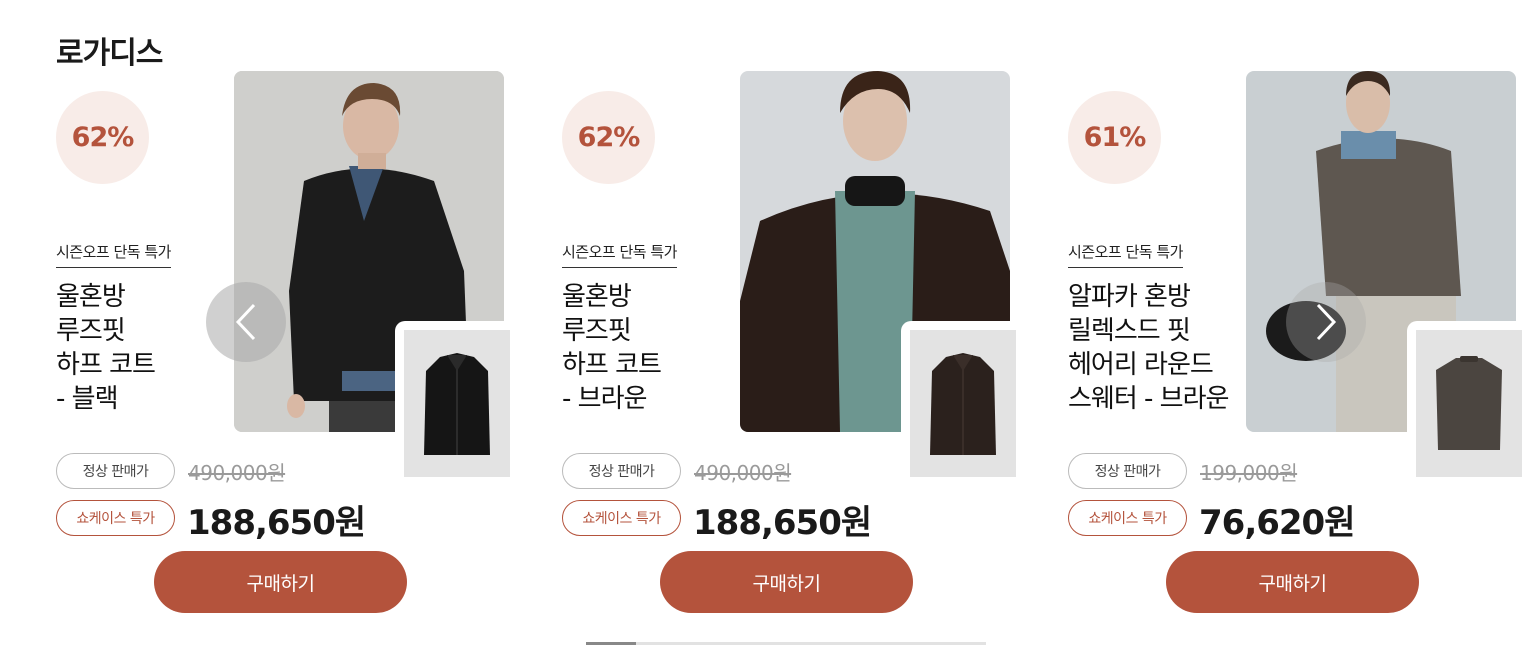 Image resolution: width=1536 pixels, height=649 pixels. What do you see at coordinates (1129, 297) in the screenshot?
I see `product-name-line: 알파카 혼방` at bounding box center [1129, 297].